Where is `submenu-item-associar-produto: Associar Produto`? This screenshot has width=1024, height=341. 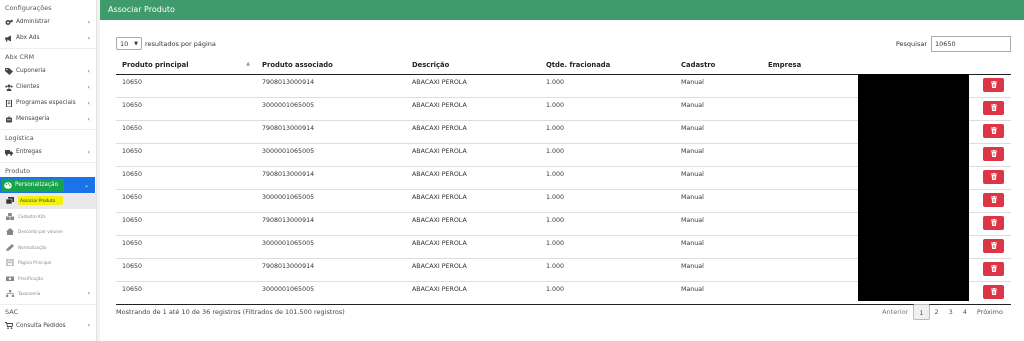 submenu-item-associar-produto: Associar Produto is located at coordinates (48, 201).